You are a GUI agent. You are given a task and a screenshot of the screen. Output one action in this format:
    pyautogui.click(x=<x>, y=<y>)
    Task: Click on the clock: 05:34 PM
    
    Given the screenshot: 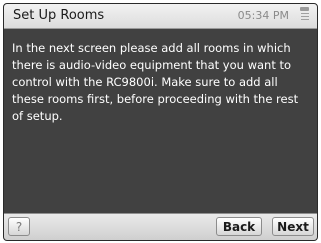 What is the action you would take?
    pyautogui.click(x=263, y=15)
    